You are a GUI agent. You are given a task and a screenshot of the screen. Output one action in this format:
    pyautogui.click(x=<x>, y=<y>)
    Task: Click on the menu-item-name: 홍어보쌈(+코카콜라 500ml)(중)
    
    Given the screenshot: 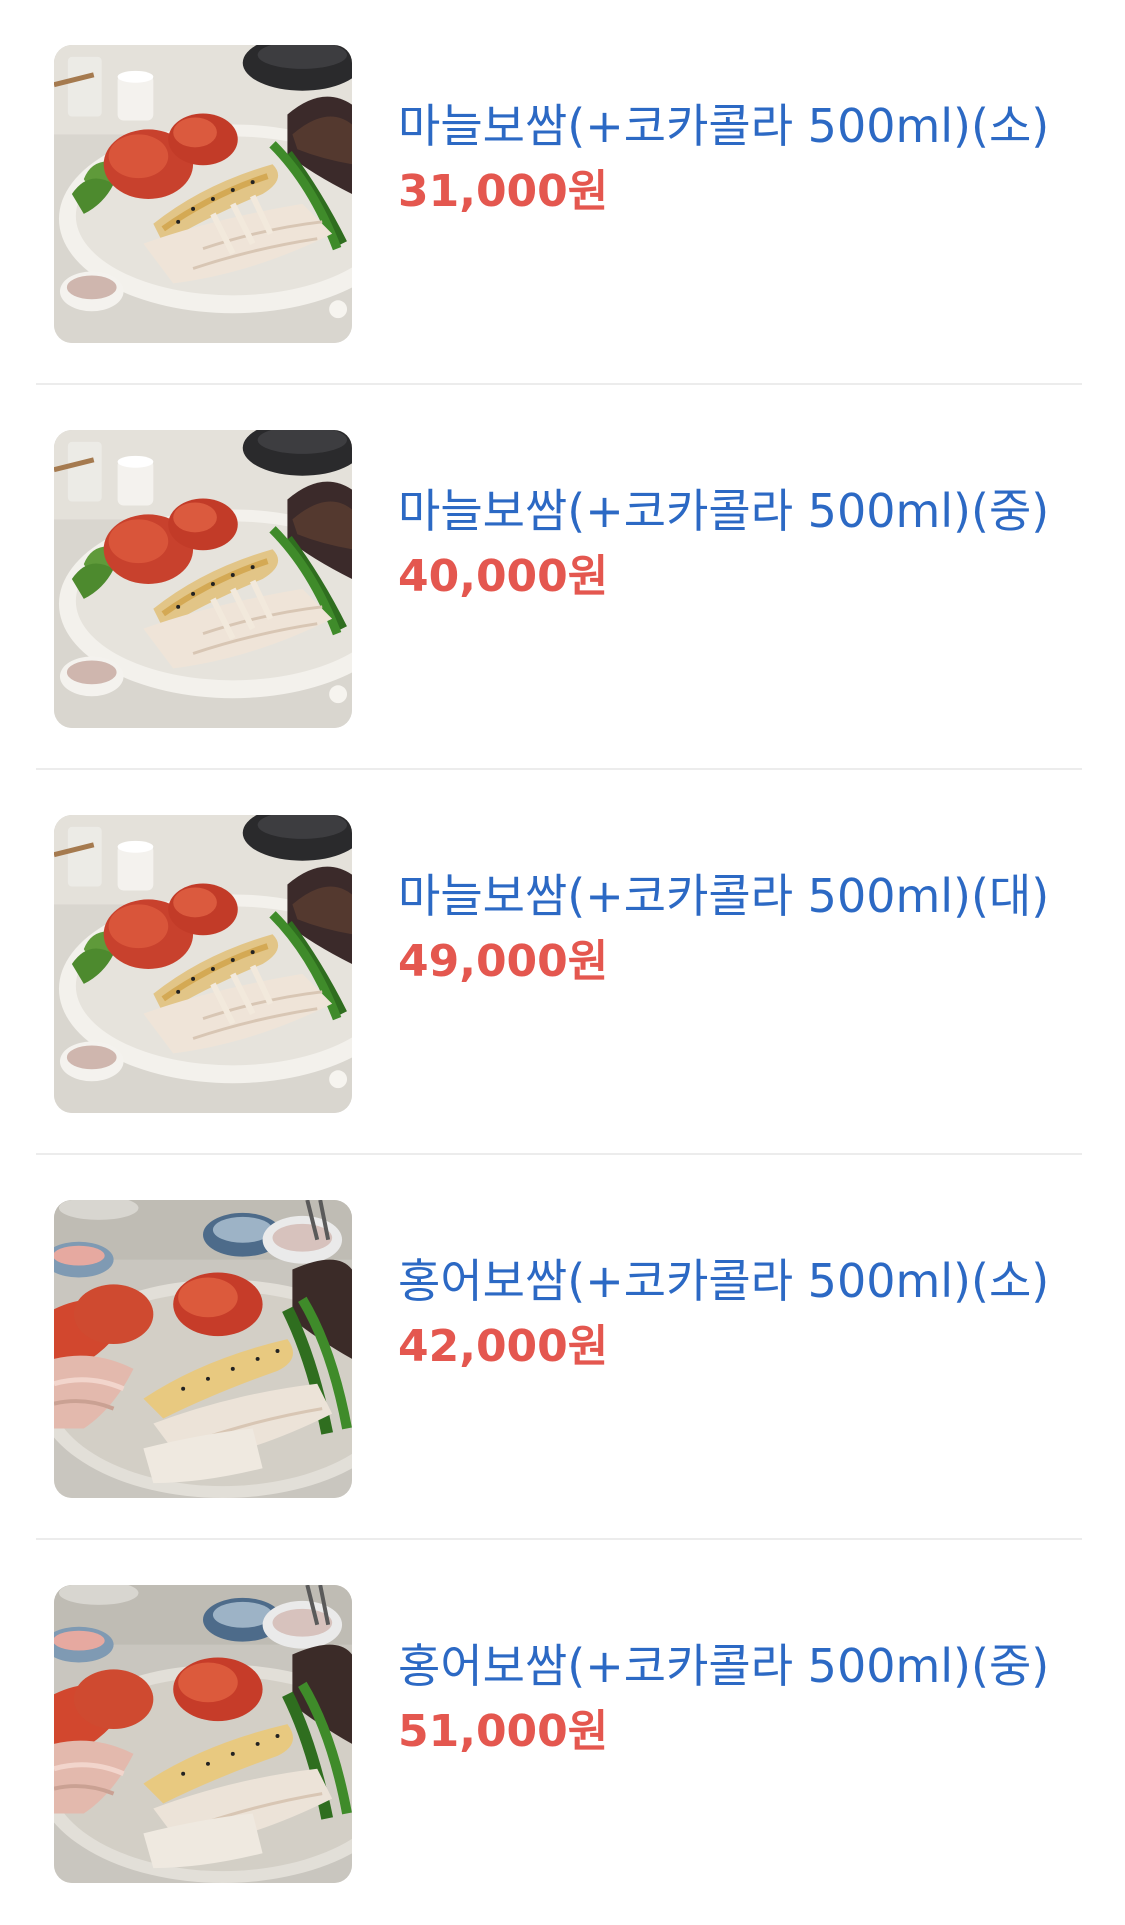 What is the action you would take?
    pyautogui.click(x=724, y=1666)
    